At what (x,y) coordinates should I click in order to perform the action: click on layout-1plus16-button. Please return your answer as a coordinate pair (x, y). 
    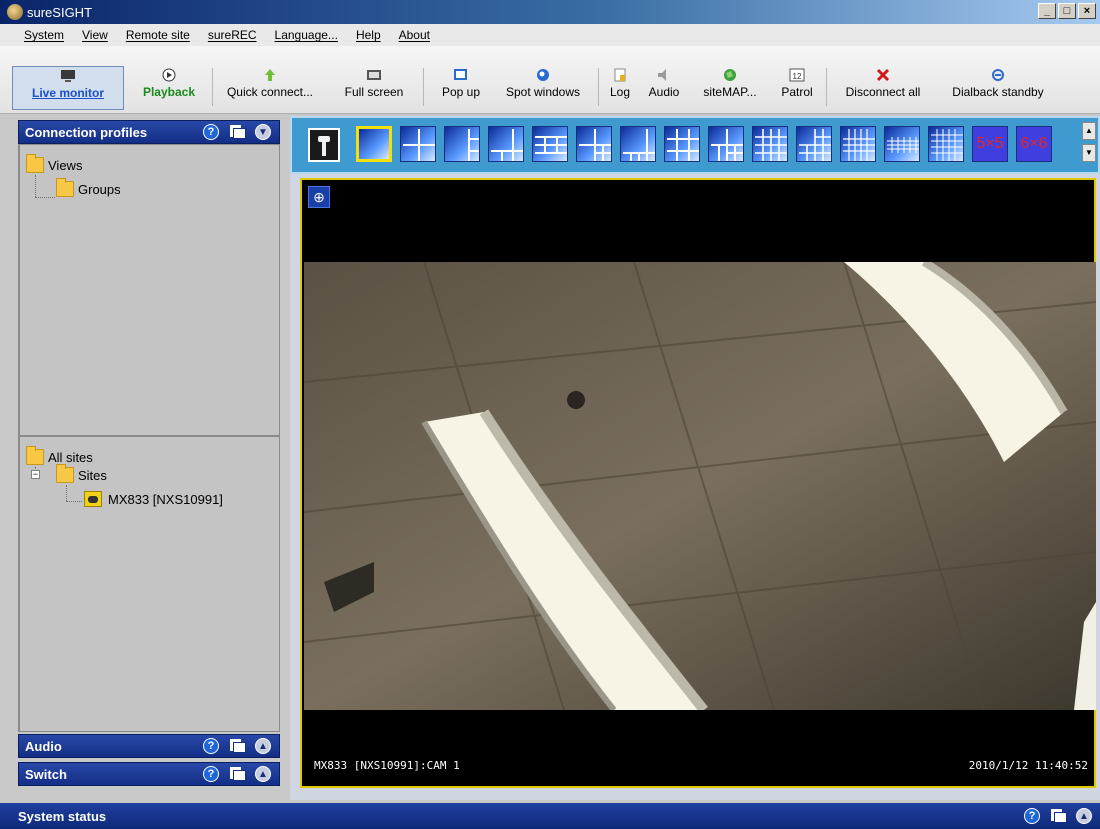
    Looking at the image, I should click on (858, 144).